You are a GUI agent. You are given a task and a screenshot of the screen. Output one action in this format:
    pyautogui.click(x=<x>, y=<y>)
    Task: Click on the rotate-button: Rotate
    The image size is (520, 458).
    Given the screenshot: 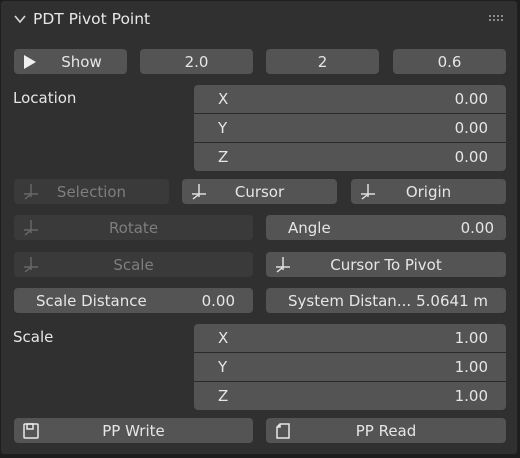 What is the action you would take?
    pyautogui.click(x=133, y=227)
    